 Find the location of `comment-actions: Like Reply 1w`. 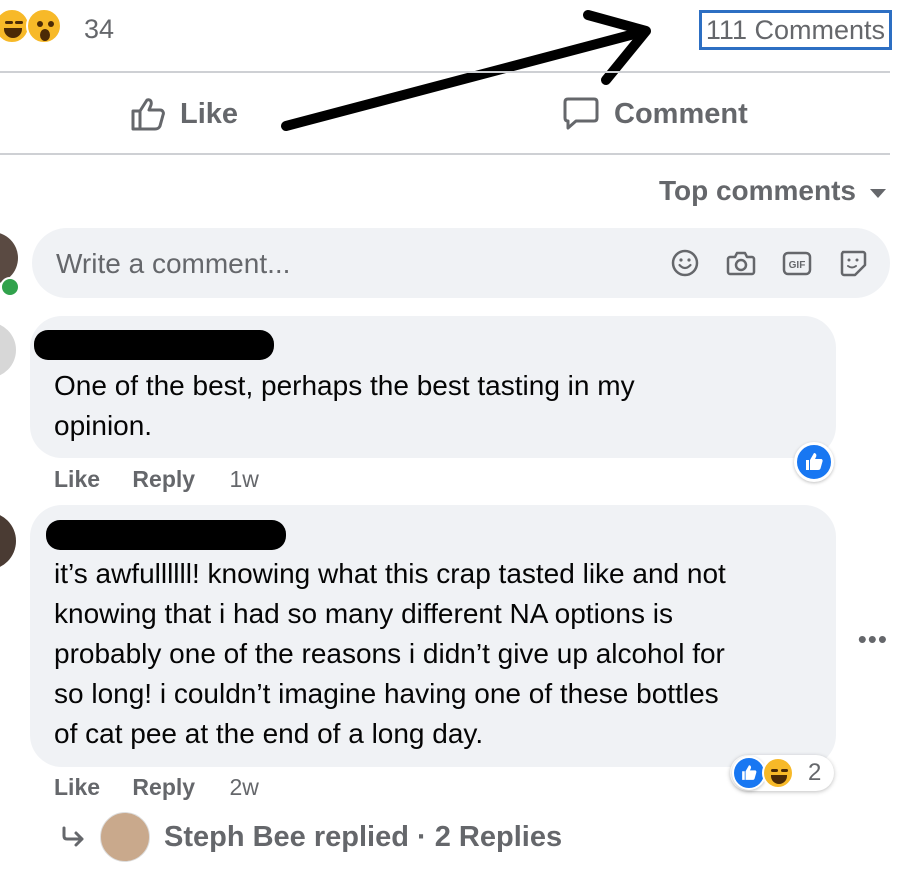

comment-actions: Like Reply 1w is located at coordinates (156, 479).